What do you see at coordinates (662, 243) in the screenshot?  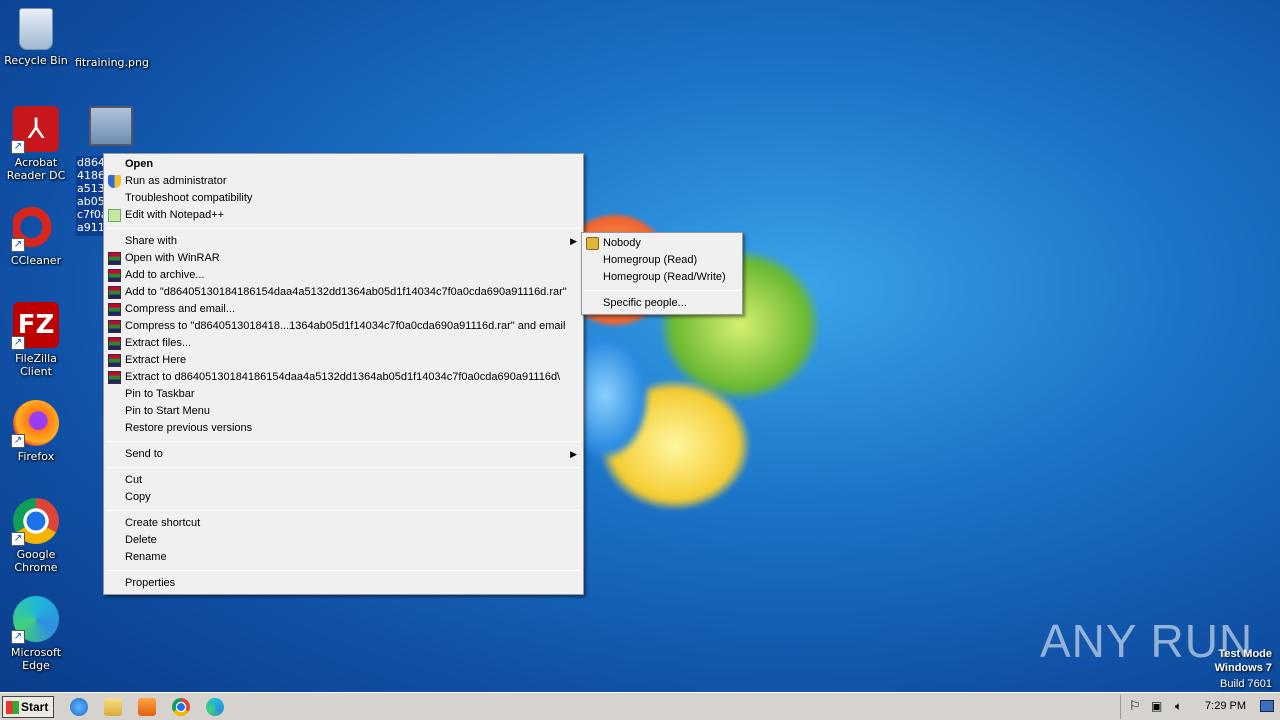 I see `submenu-item-nobody: Nobody` at bounding box center [662, 243].